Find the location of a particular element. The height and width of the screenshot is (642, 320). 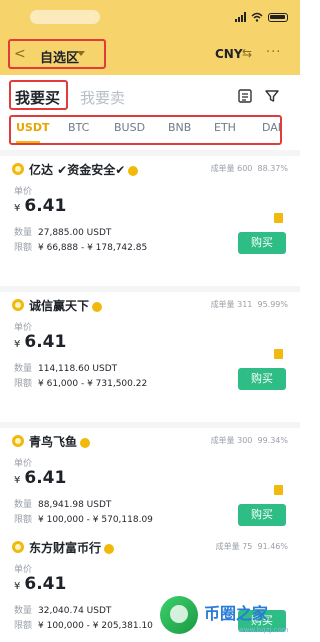

merchant-name: 亿达 ✔资金安全✔ is located at coordinates (84, 169).